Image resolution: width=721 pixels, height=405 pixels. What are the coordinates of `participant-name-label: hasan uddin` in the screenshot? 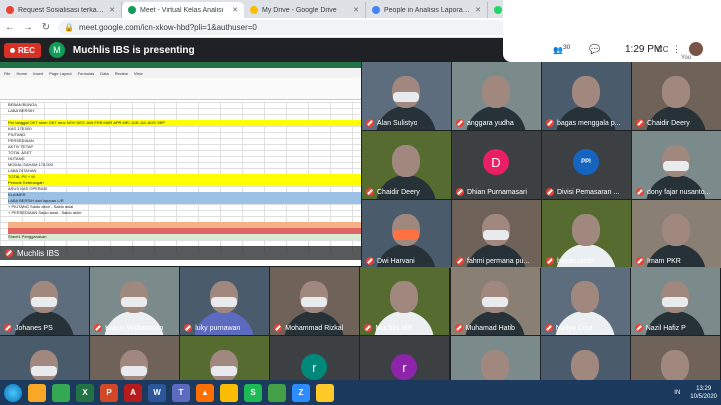 It's located at (570, 261).